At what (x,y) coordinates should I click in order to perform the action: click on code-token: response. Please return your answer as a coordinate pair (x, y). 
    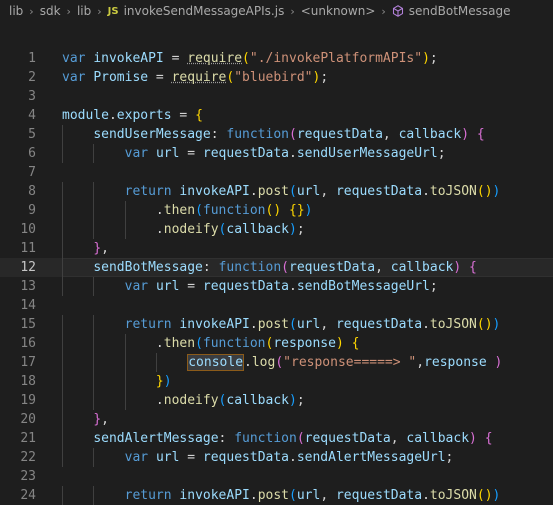
    Looking at the image, I should click on (304, 343).